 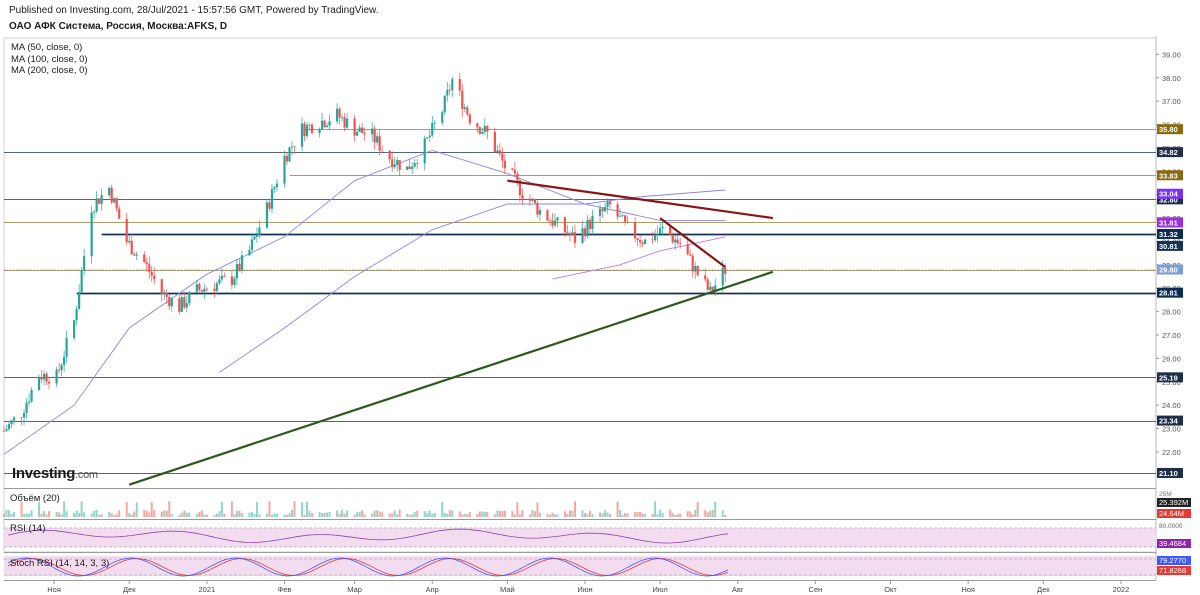 What do you see at coordinates (1121, 589) in the screenshot?
I see `x-tick-label: 2022` at bounding box center [1121, 589].